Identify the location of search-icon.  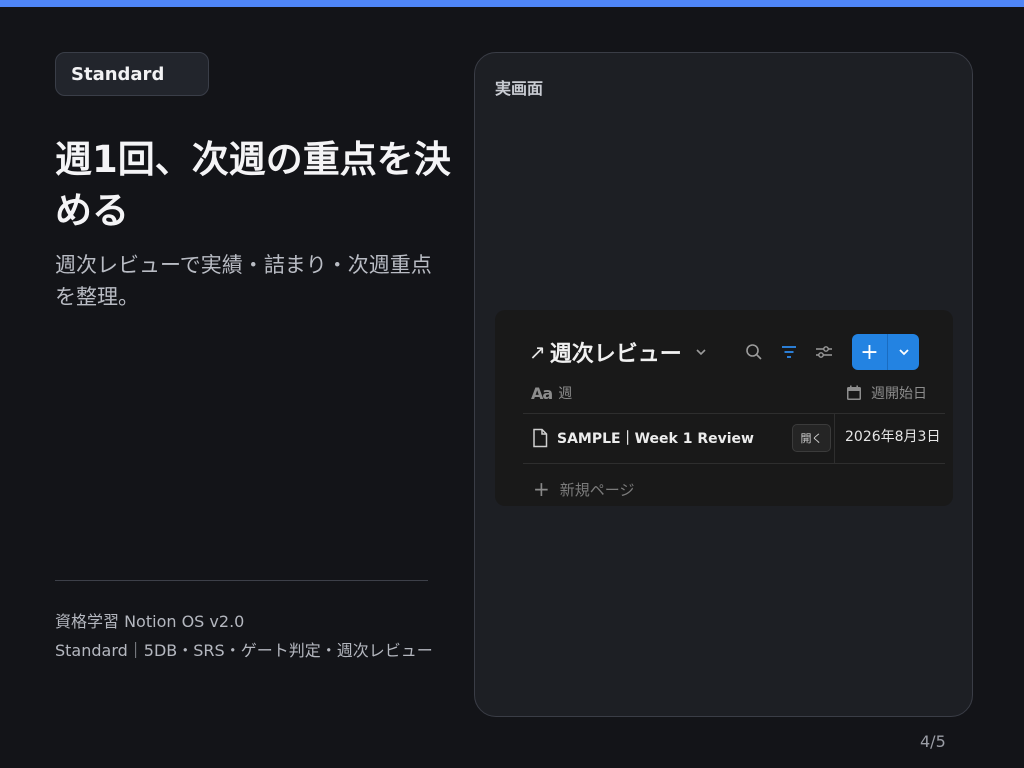
(754, 352).